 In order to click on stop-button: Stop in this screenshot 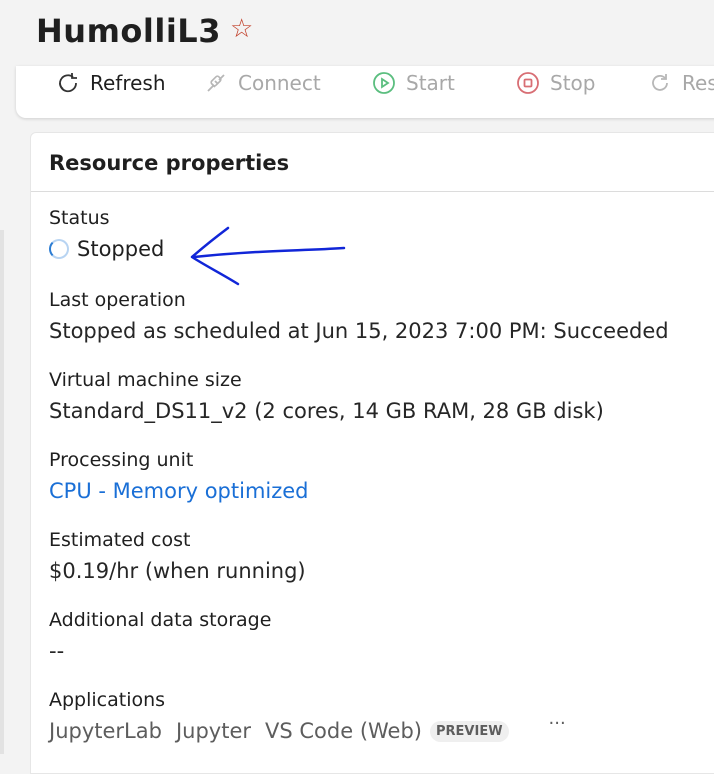, I will do `click(555, 83)`.